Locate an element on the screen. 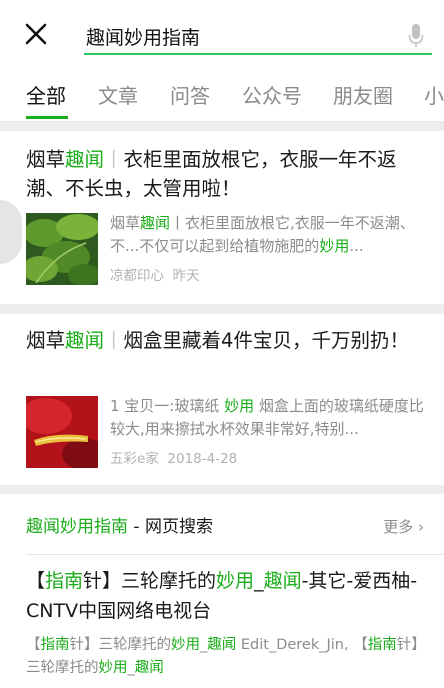 This screenshot has width=444, height=688. divider is located at coordinates (235, 554).